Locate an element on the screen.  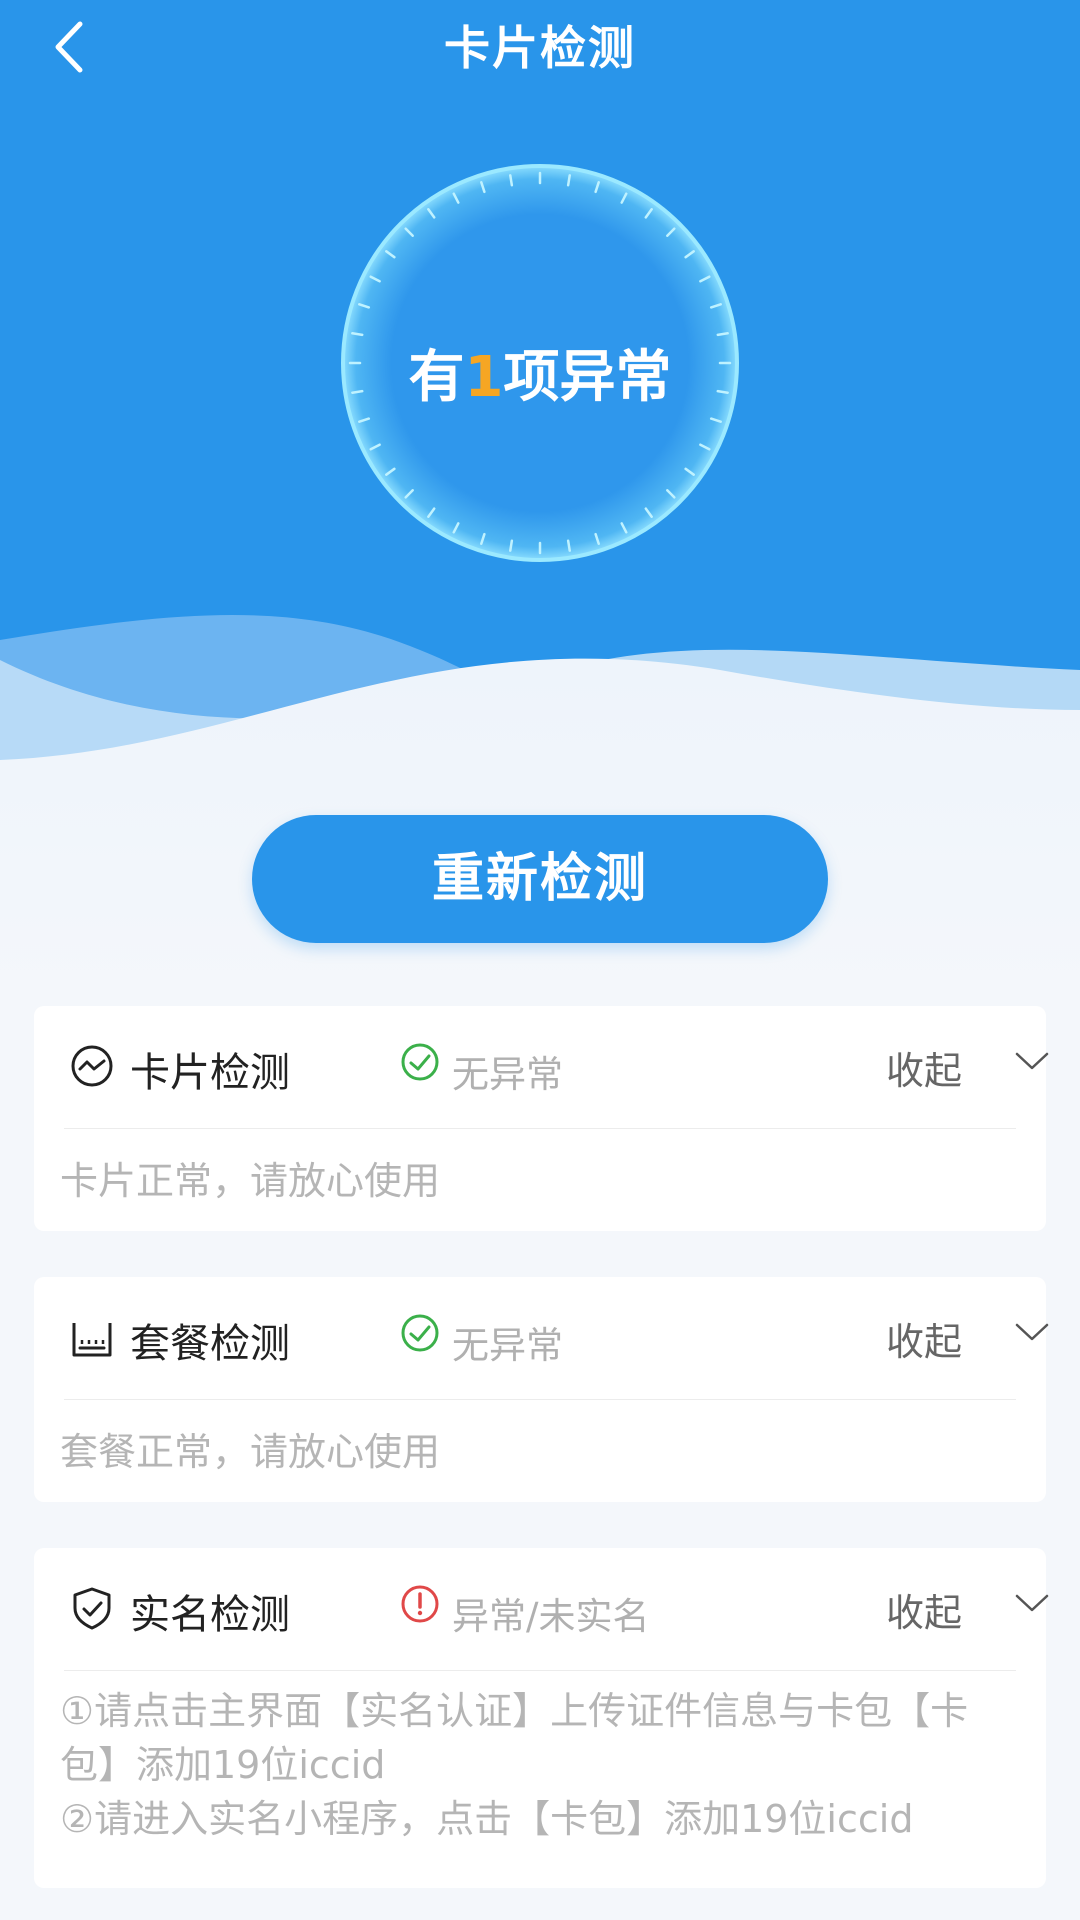
card-header: 实名检测 异常/未实名 收起 is located at coordinates (541, 1608).